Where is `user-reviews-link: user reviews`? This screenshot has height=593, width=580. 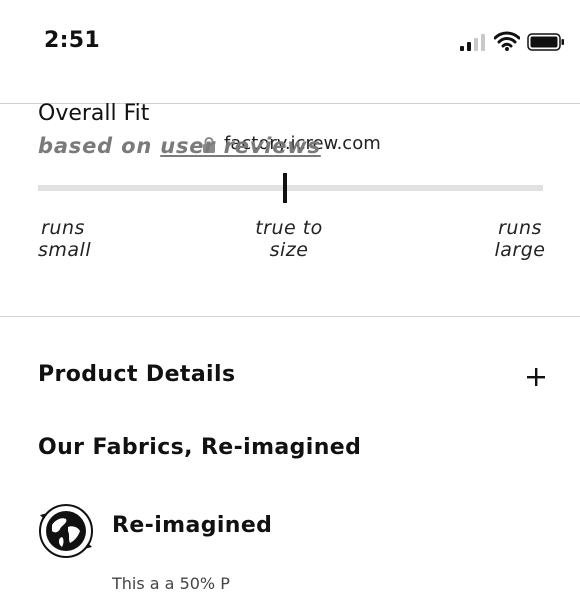 user-reviews-link: user reviews is located at coordinates (240, 146).